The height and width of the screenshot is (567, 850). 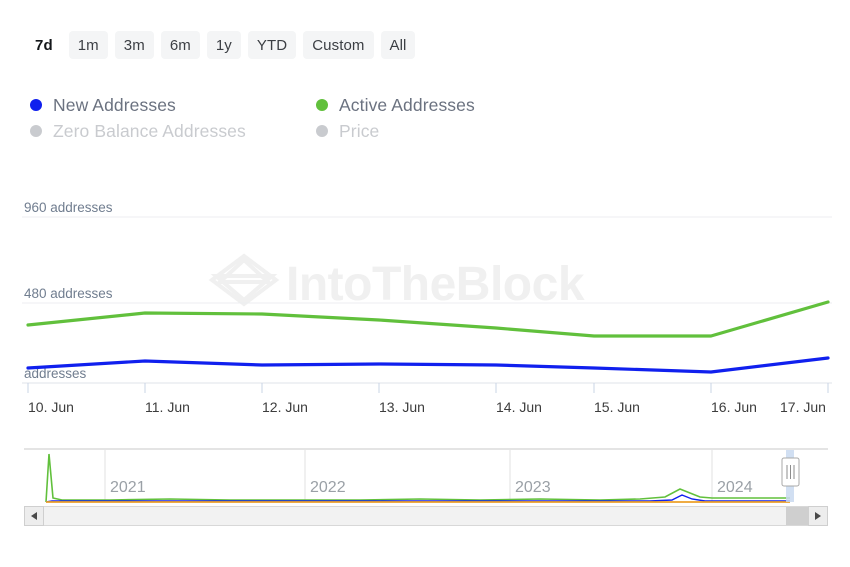 I want to click on chart-navigator: 2021 2022 2023 2024, so click(x=425, y=474).